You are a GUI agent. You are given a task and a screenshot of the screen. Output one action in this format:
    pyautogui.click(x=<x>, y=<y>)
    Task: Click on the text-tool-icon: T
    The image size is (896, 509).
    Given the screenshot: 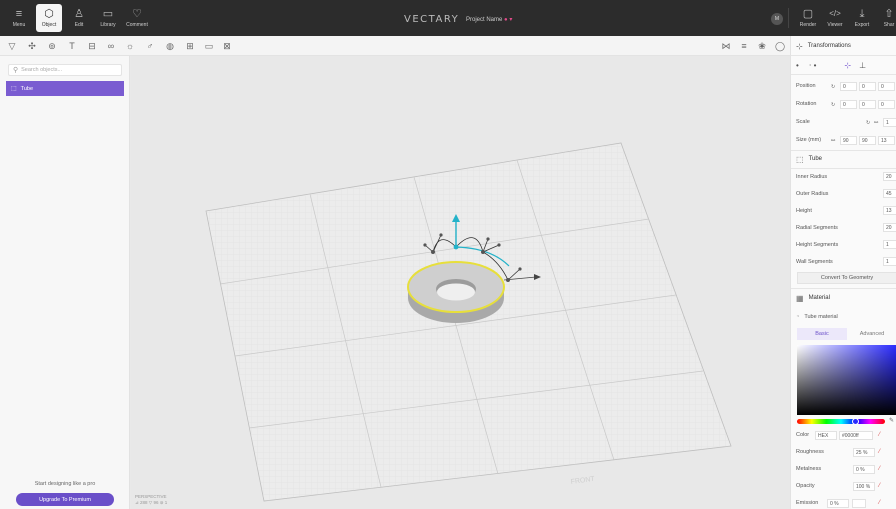 What is the action you would take?
    pyautogui.click(x=72, y=46)
    